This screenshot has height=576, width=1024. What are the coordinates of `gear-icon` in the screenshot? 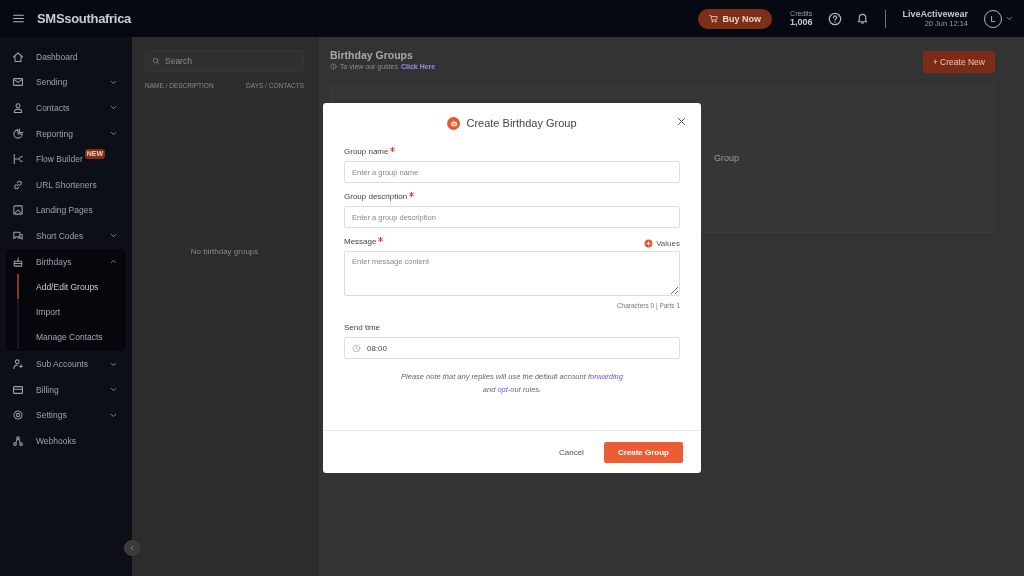 It's located at (18, 415).